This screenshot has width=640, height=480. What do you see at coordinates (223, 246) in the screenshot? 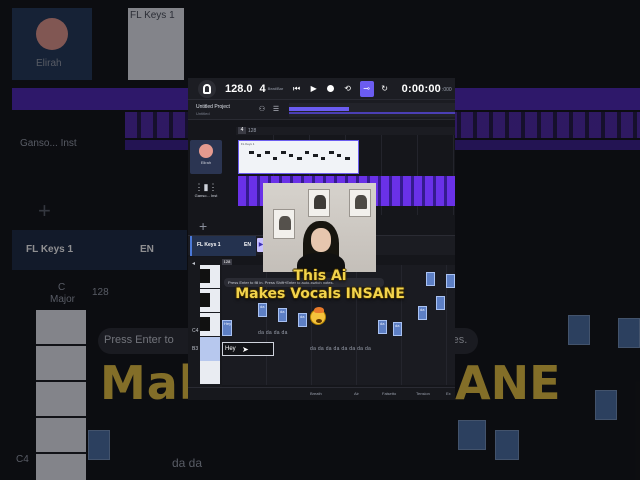
I see `piano-roll-track-tab: FL Keys 1 EN` at bounding box center [223, 246].